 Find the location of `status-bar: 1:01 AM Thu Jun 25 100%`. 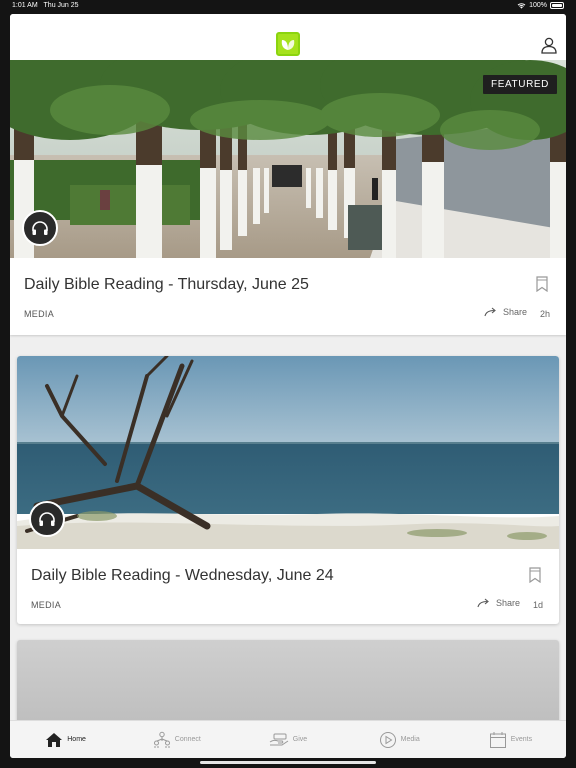

status-bar: 1:01 AM Thu Jun 25 100% is located at coordinates (288, 7).